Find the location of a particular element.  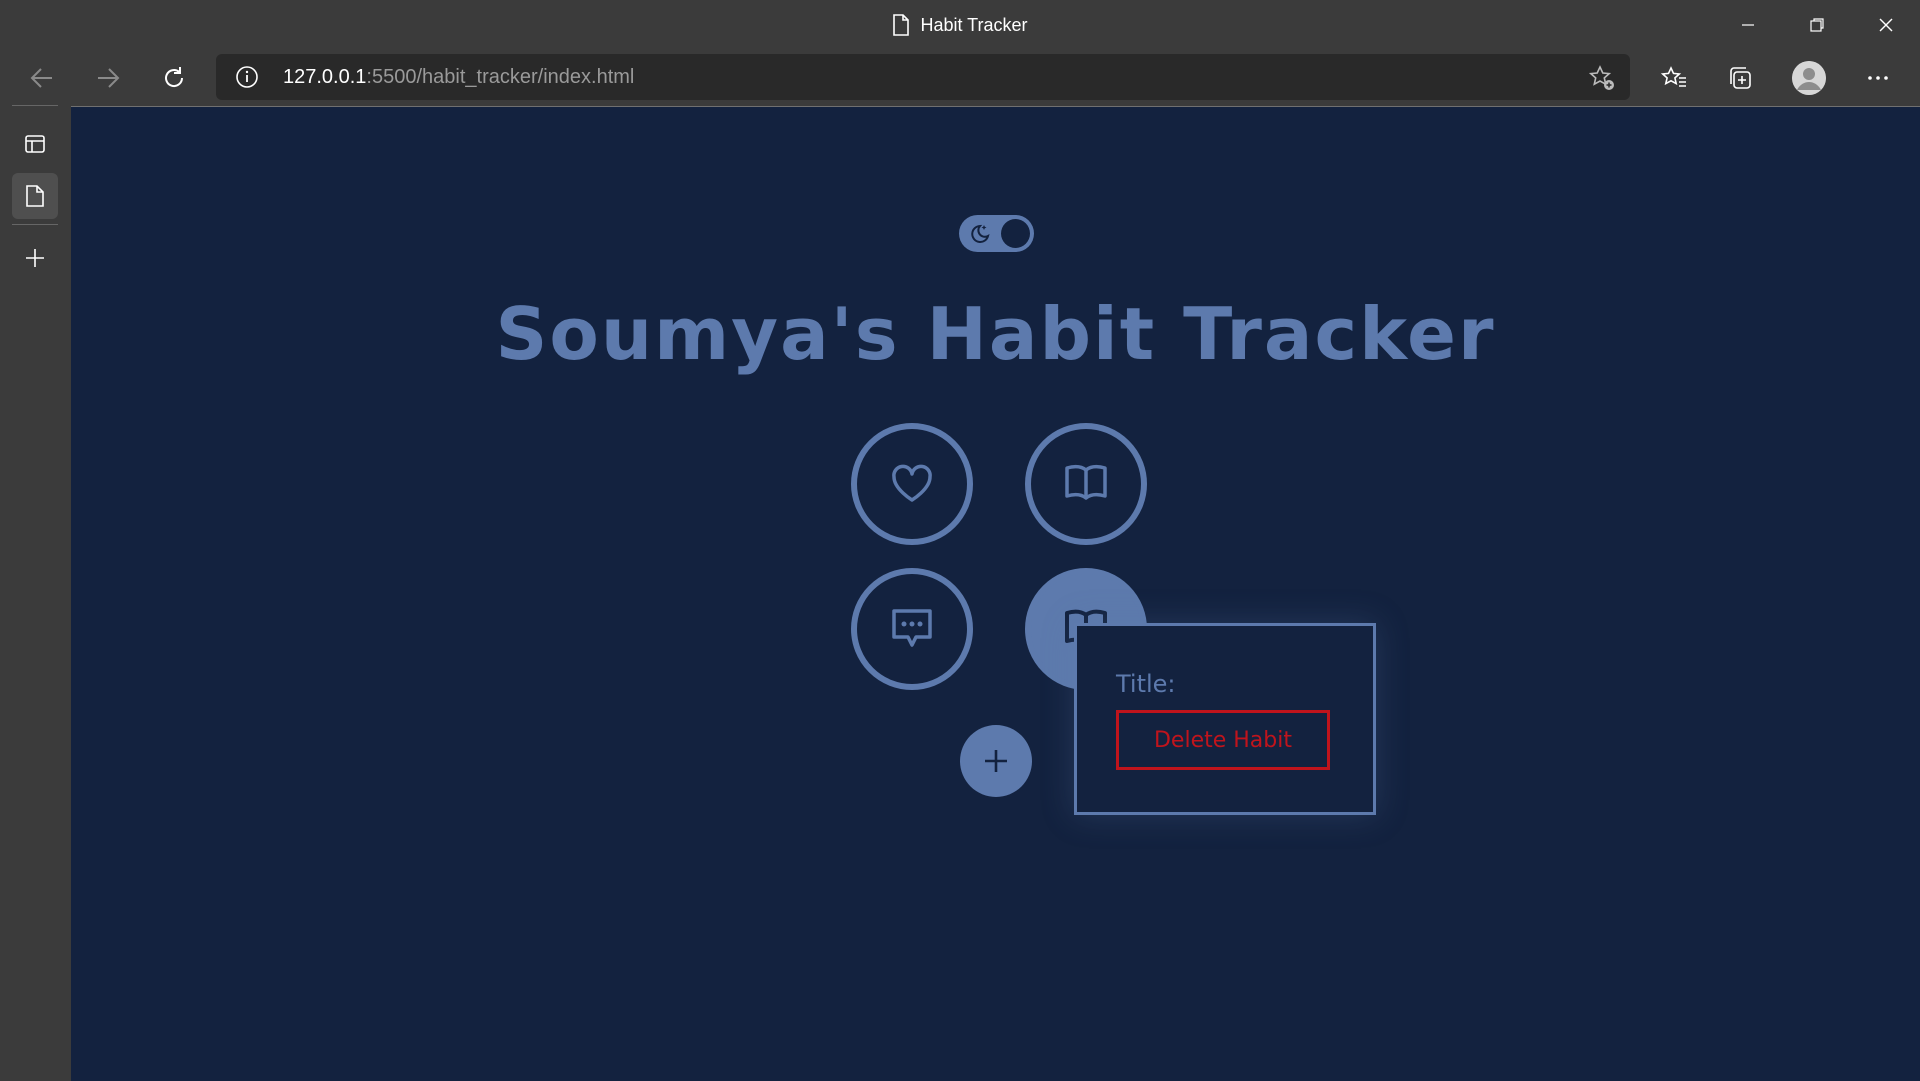

tab-panel-icon is located at coordinates (35, 144).